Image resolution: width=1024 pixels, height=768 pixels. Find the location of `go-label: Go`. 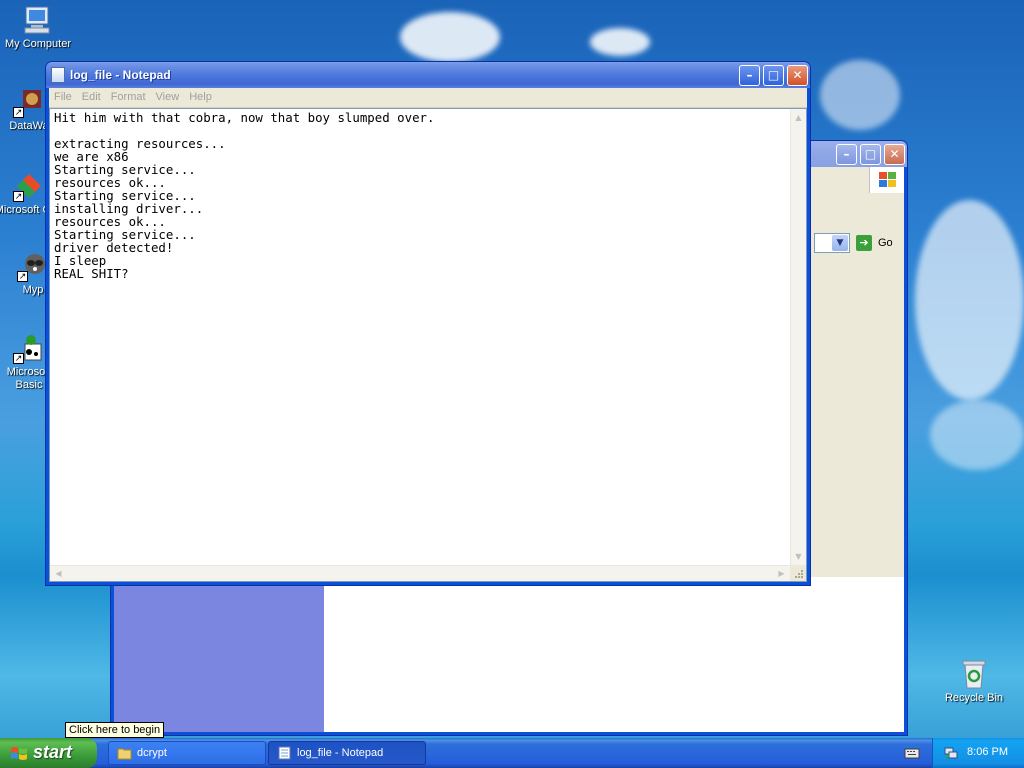

go-label: Go is located at coordinates (885, 243).